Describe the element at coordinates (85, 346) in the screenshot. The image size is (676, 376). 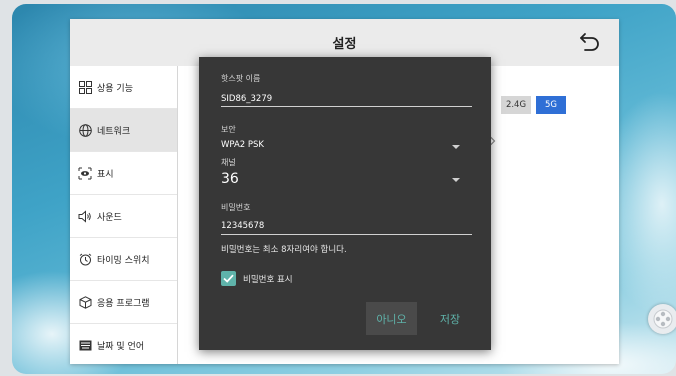
I see `keyboard-icon` at that location.